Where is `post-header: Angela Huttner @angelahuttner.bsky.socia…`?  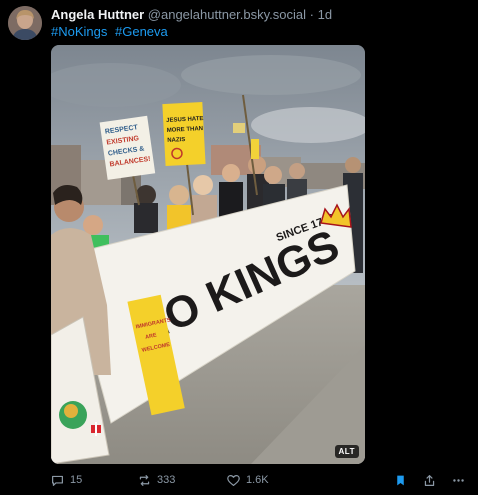 post-header: Angela Huttner @angelahuttner.bsky.socia… is located at coordinates (191, 14).